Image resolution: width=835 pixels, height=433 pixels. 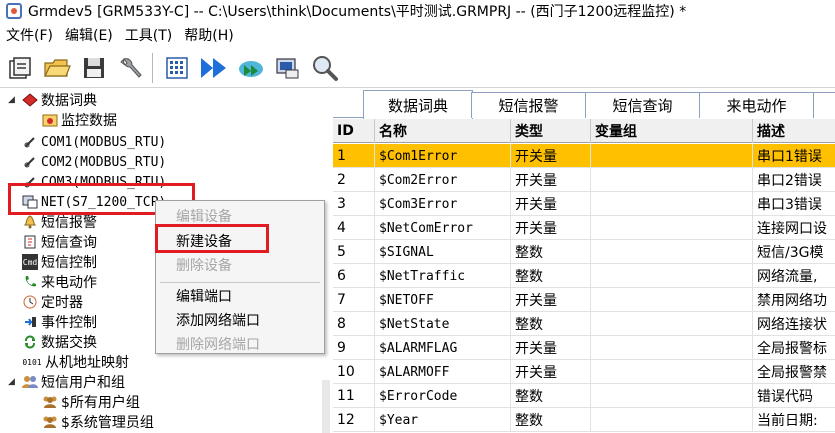 What do you see at coordinates (354, 372) in the screenshot?
I see `cell-id: 10` at bounding box center [354, 372].